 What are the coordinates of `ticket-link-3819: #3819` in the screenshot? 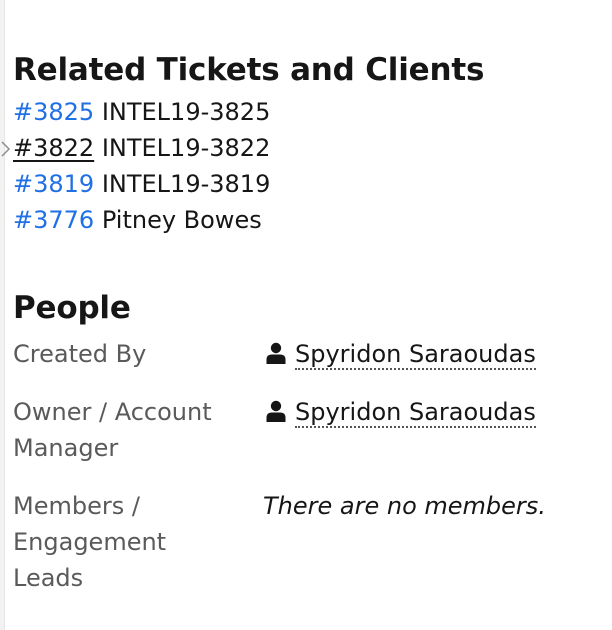 It's located at (53, 184).